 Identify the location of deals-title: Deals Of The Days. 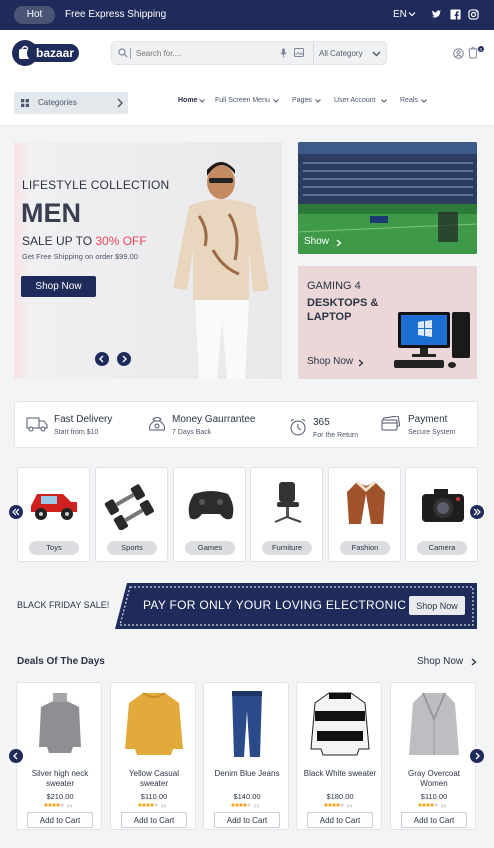
(61, 661).